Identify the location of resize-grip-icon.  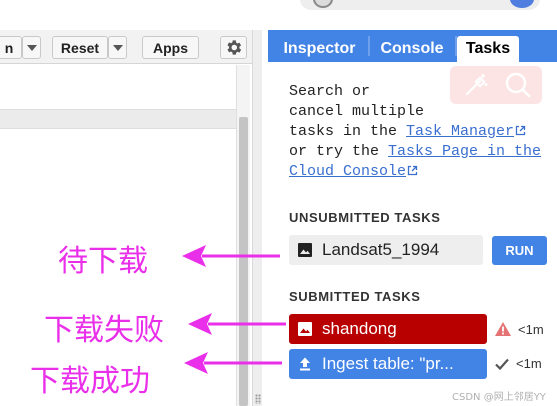
(258, 399).